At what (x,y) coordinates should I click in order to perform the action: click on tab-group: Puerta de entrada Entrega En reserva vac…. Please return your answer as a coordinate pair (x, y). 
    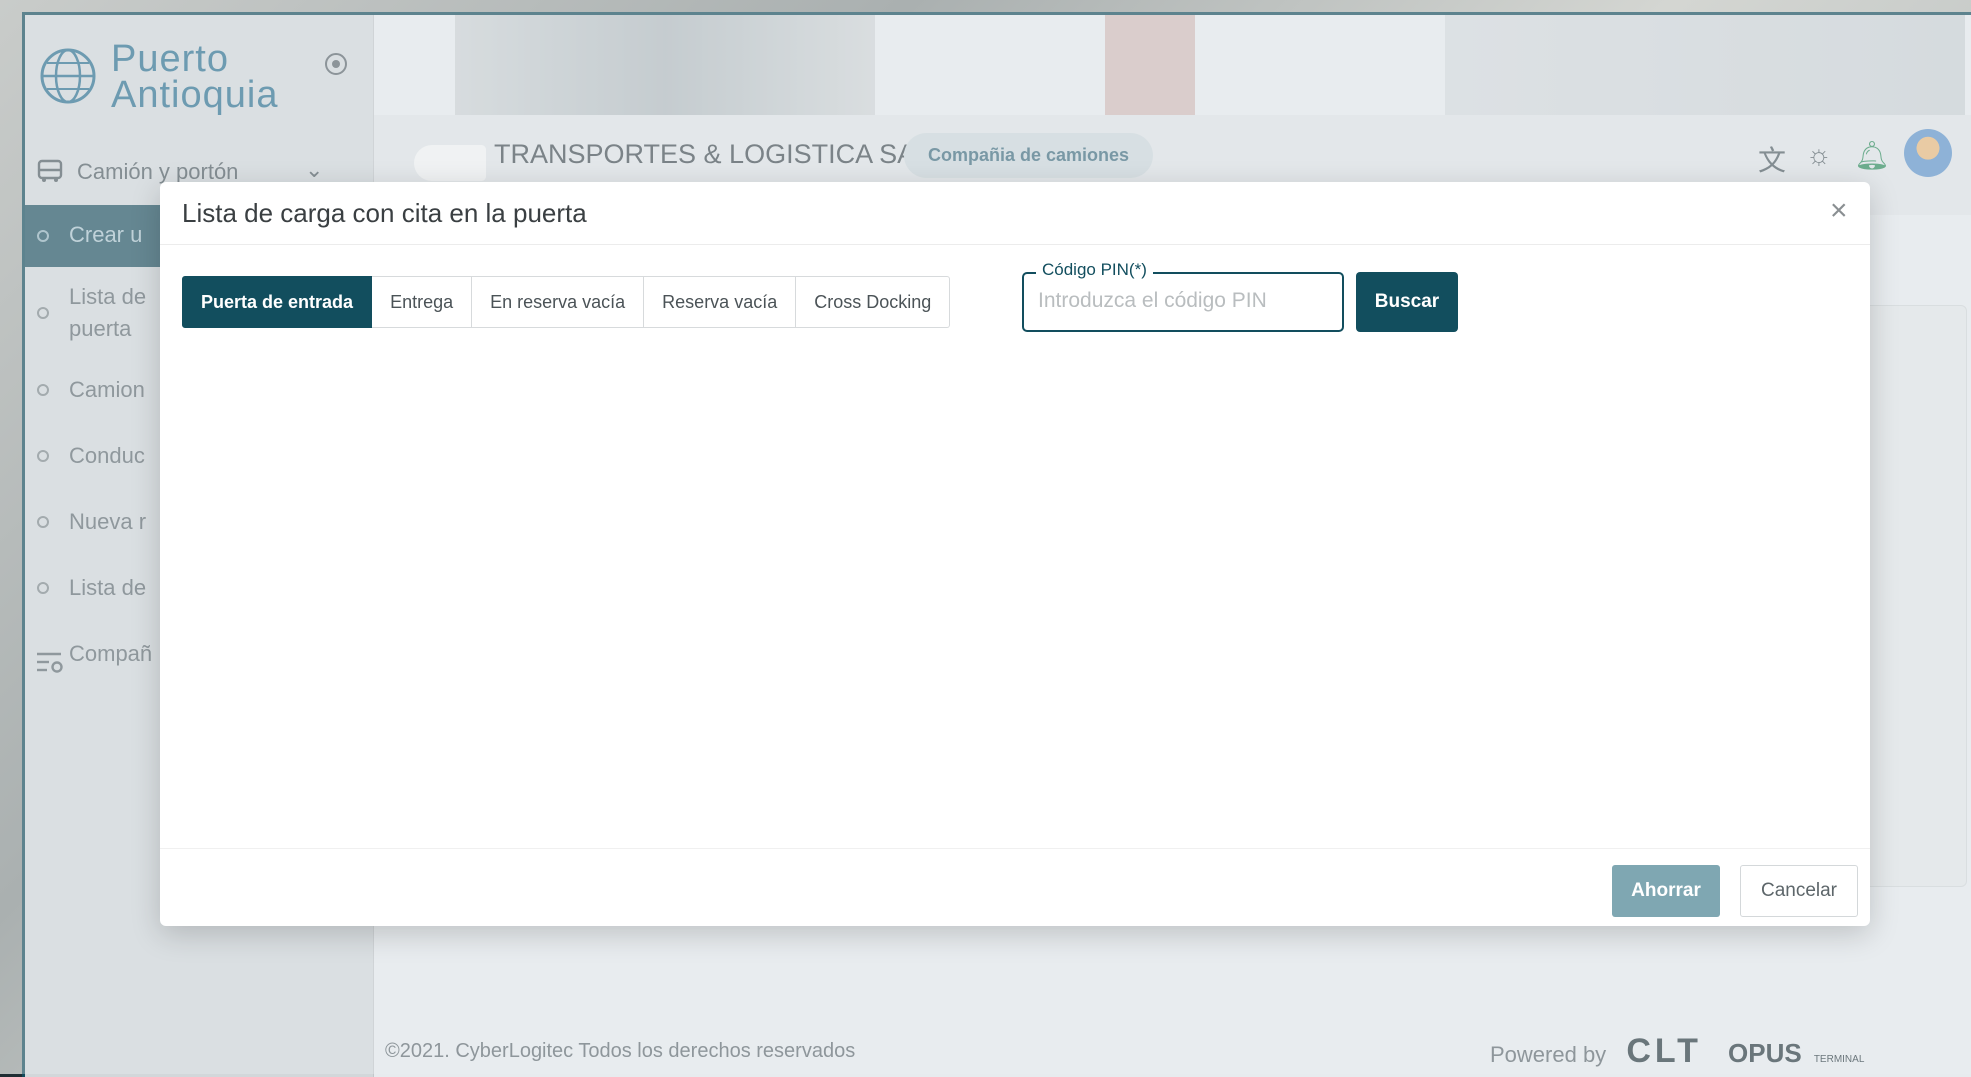
    Looking at the image, I should click on (566, 302).